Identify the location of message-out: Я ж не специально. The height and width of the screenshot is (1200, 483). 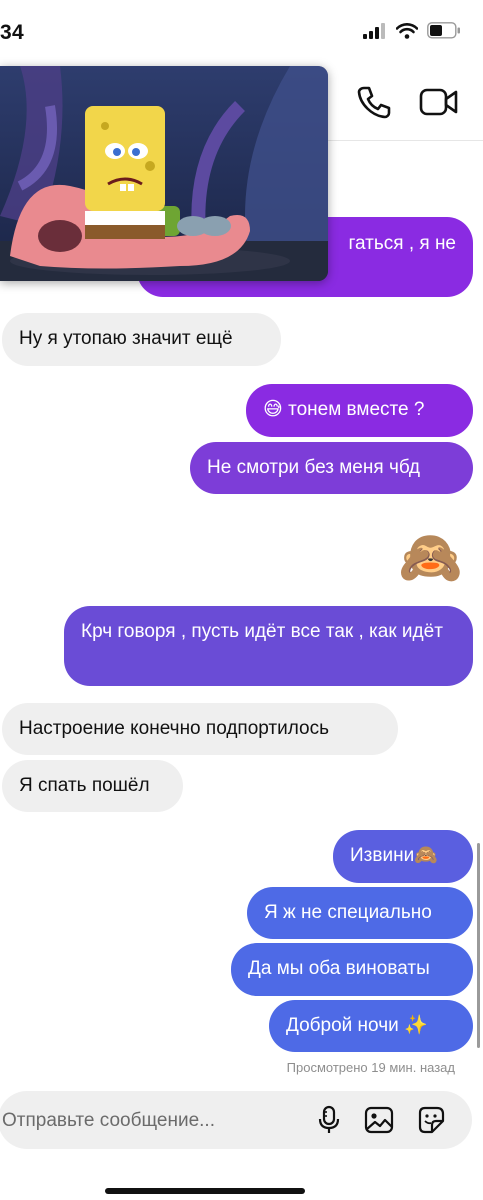
(360, 913).